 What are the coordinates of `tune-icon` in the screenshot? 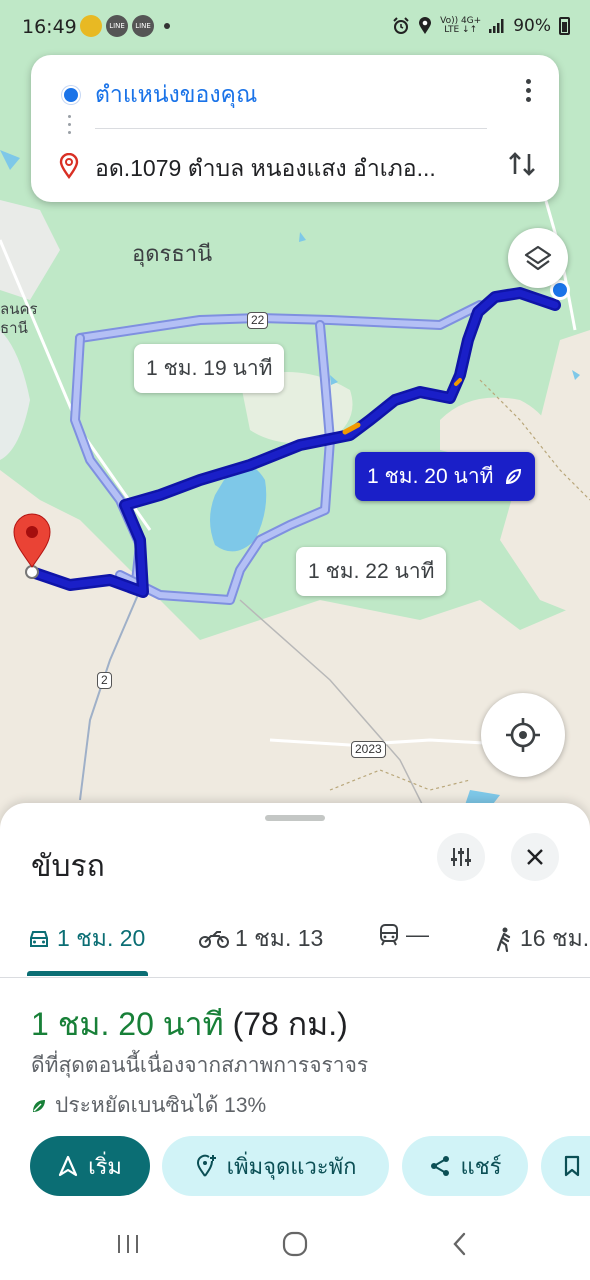 It's located at (461, 857).